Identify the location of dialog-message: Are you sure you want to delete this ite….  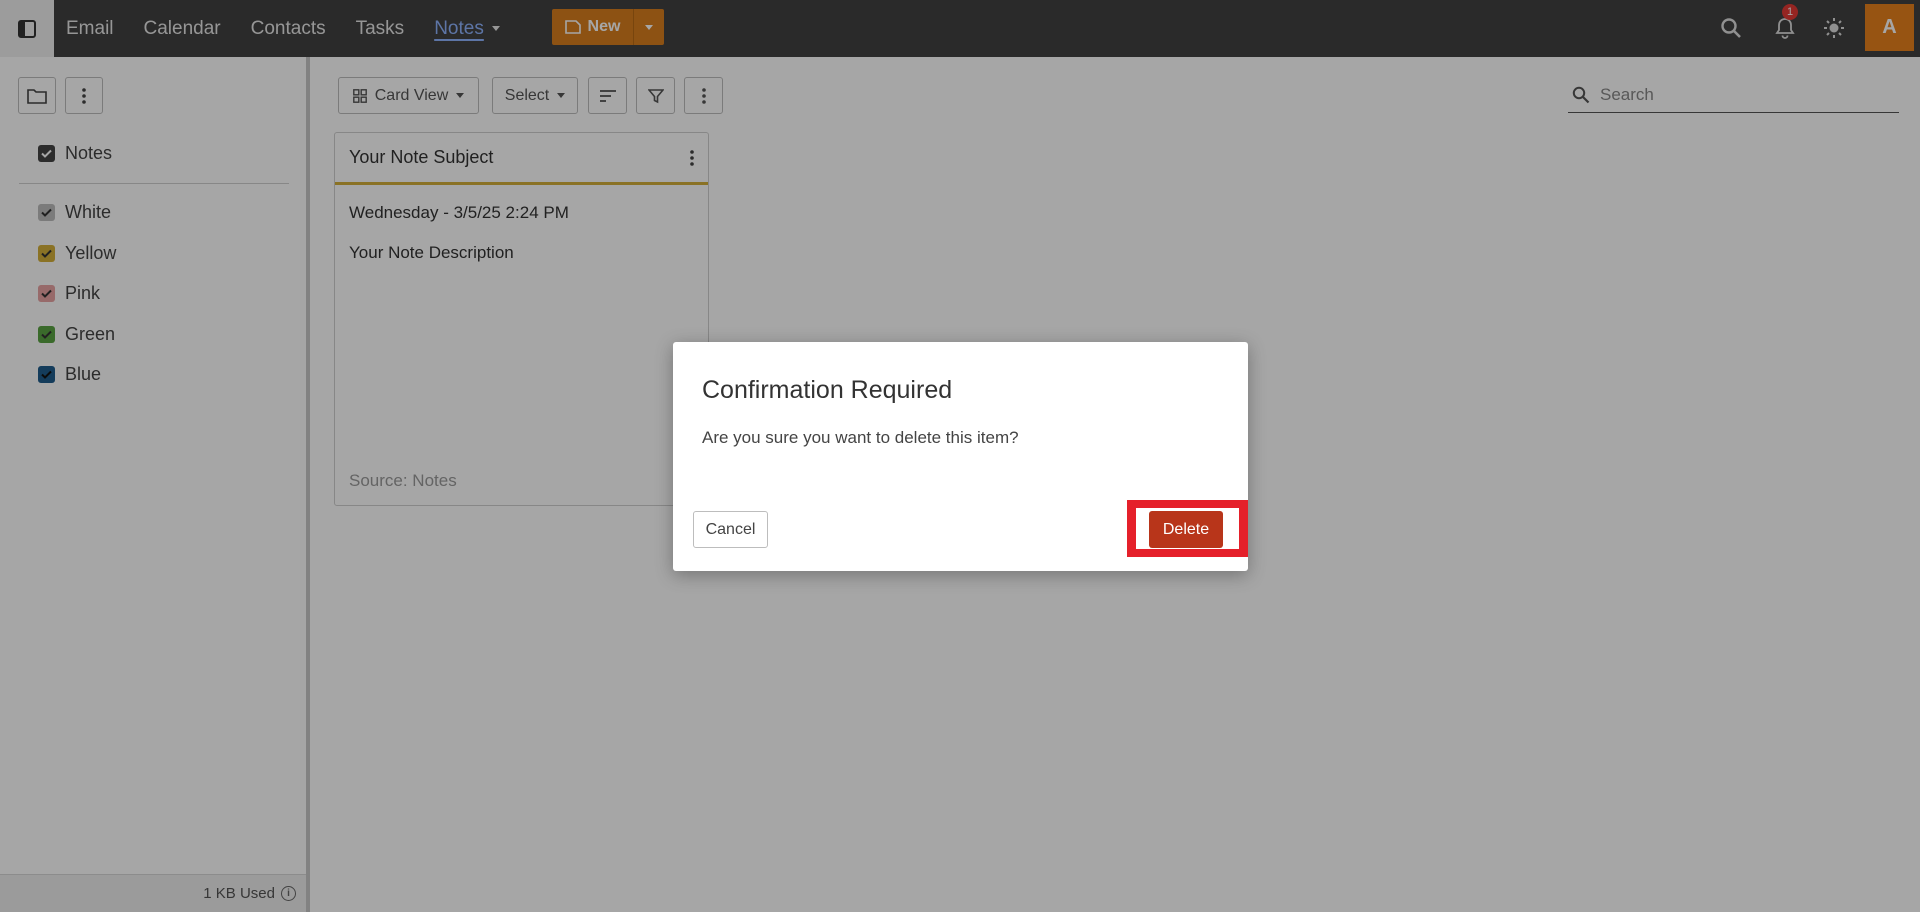
(860, 437).